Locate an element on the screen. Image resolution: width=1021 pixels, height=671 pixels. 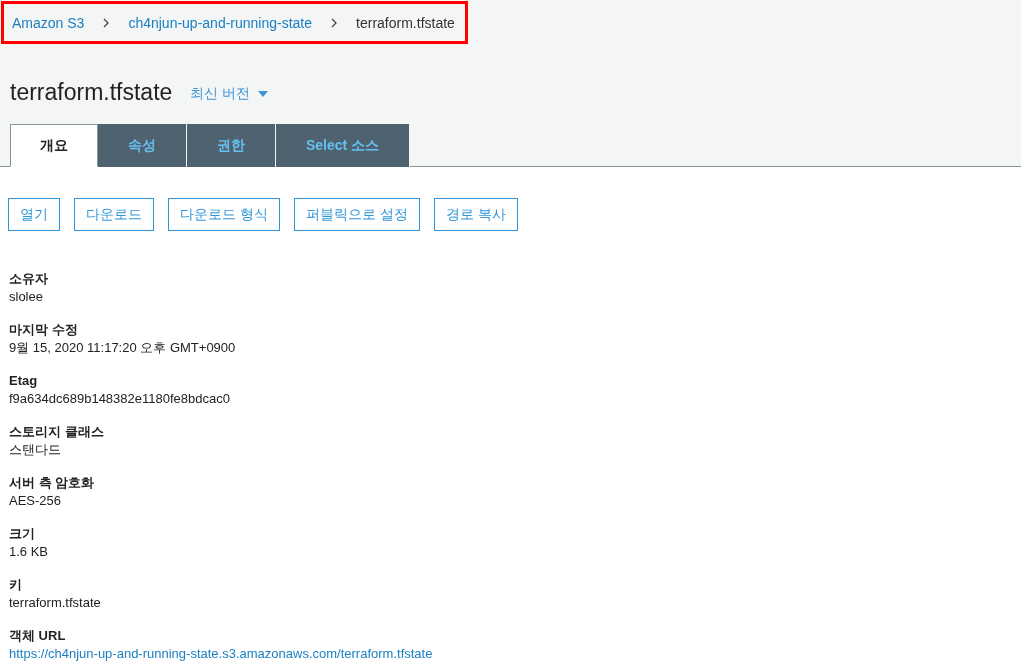
property-label: 키 is located at coordinates (16, 585).